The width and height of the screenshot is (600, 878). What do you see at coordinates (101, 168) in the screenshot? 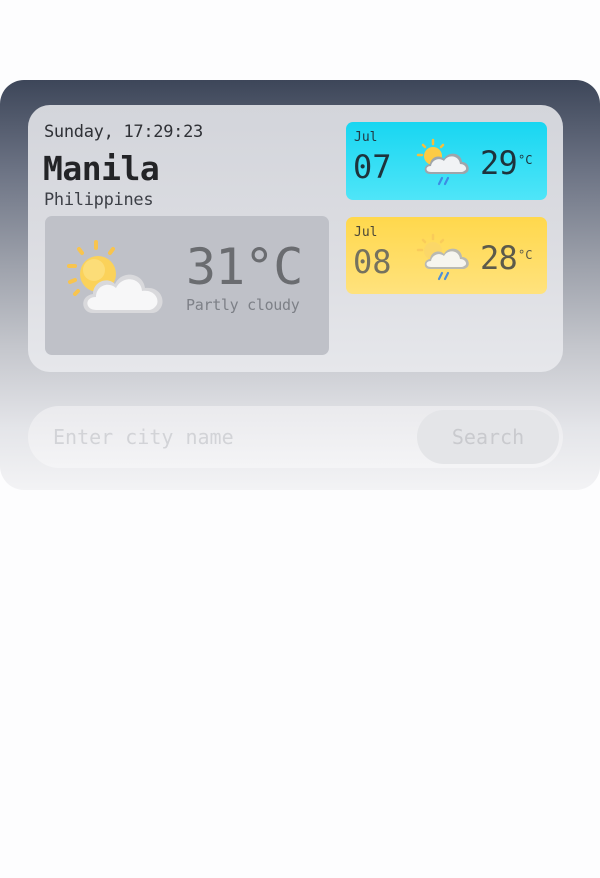
I see `city-name: Manila` at bounding box center [101, 168].